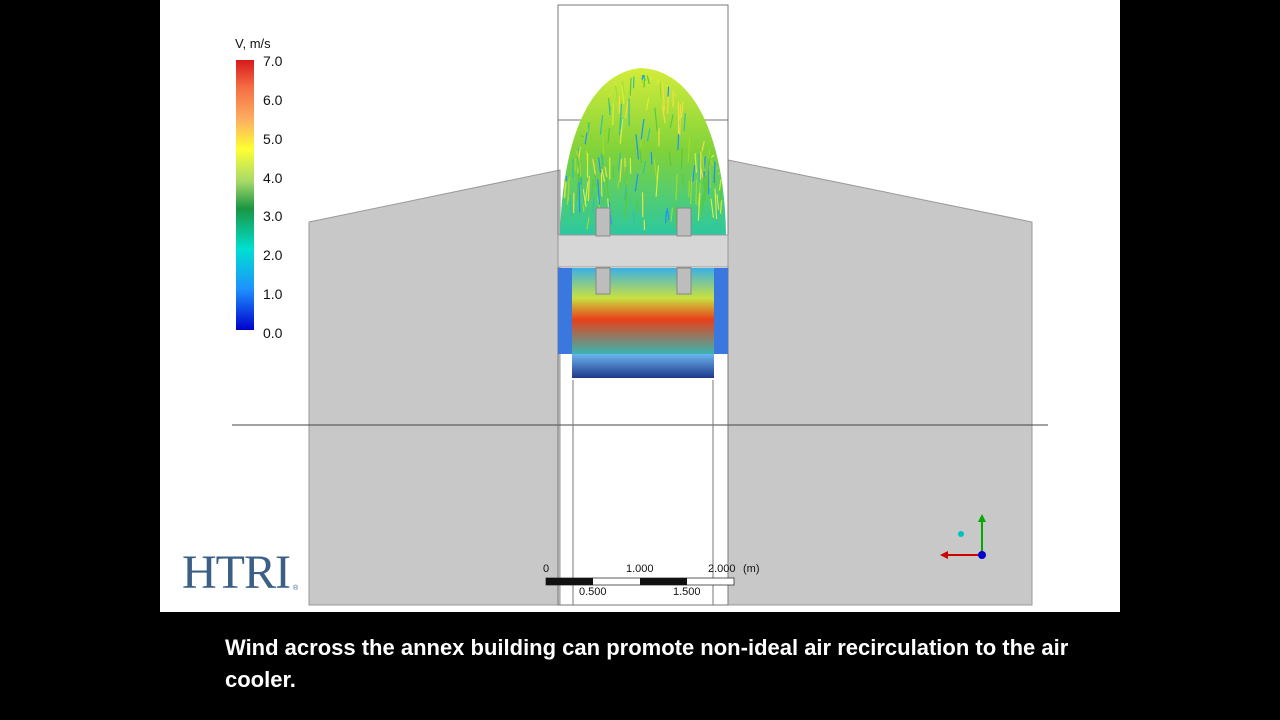  What do you see at coordinates (273, 178) in the screenshot?
I see `legend-tick: 4.0` at bounding box center [273, 178].